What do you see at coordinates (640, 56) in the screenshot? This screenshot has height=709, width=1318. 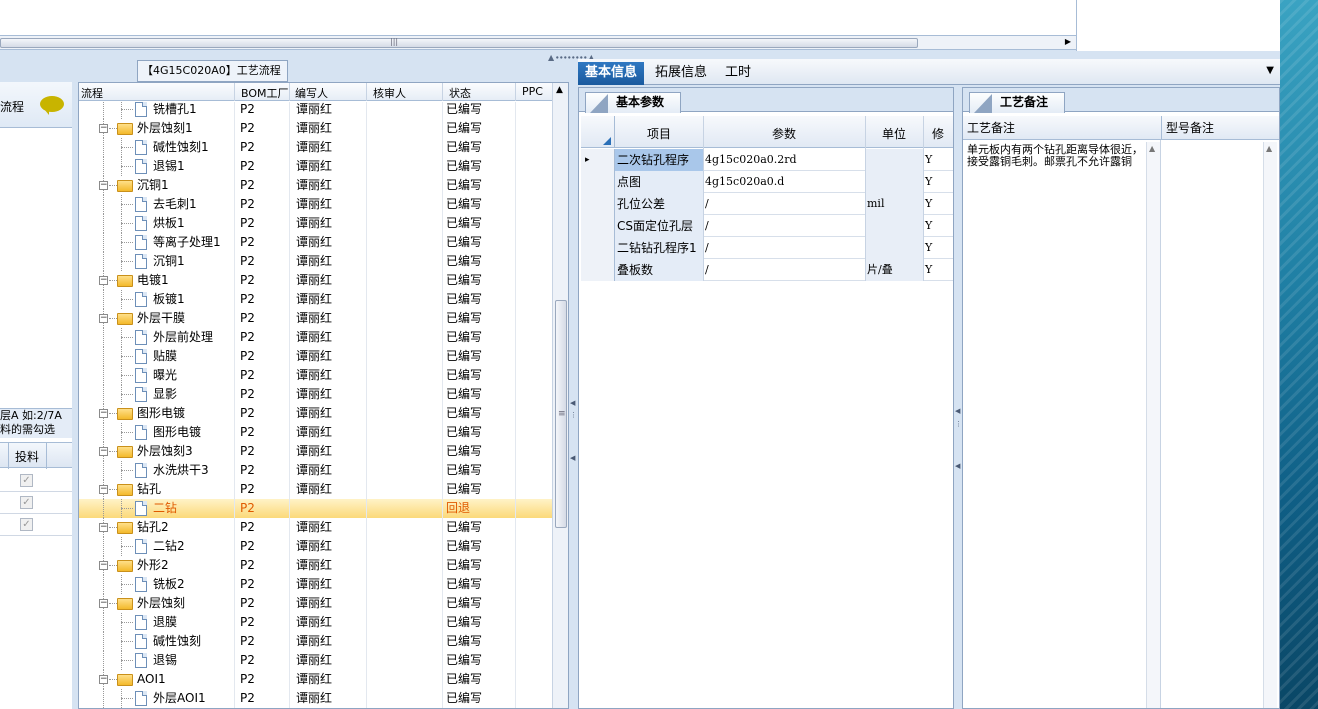 I see `horizontal-splitter: ▲ ∙∙∙∙∙∙∙∙ ▲` at bounding box center [640, 56].